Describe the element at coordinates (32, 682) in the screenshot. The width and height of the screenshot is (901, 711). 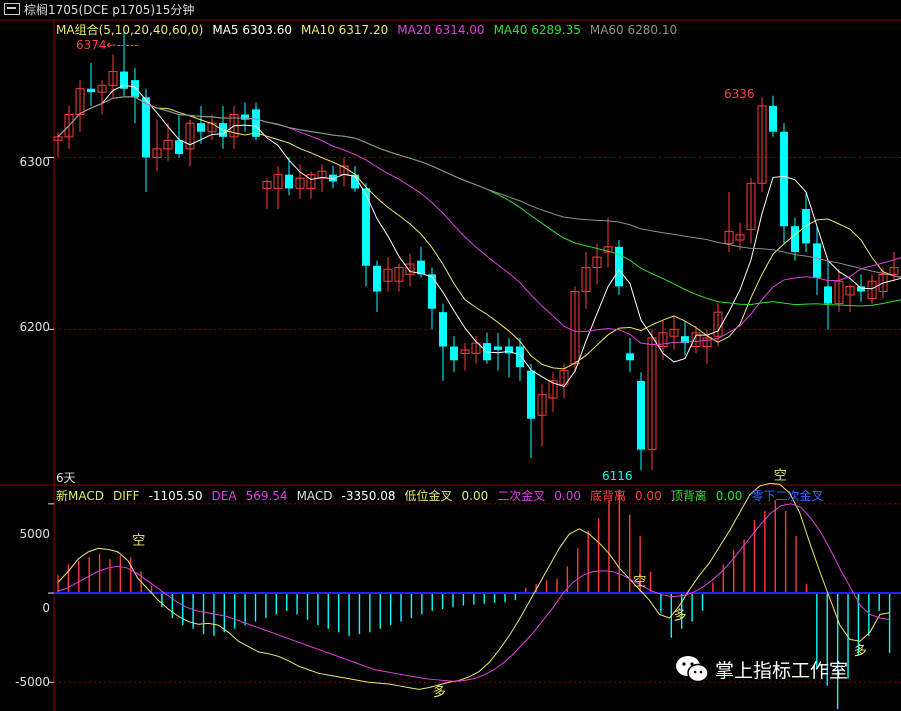
I see `macd-axis-label-minus5000: -5000` at that location.